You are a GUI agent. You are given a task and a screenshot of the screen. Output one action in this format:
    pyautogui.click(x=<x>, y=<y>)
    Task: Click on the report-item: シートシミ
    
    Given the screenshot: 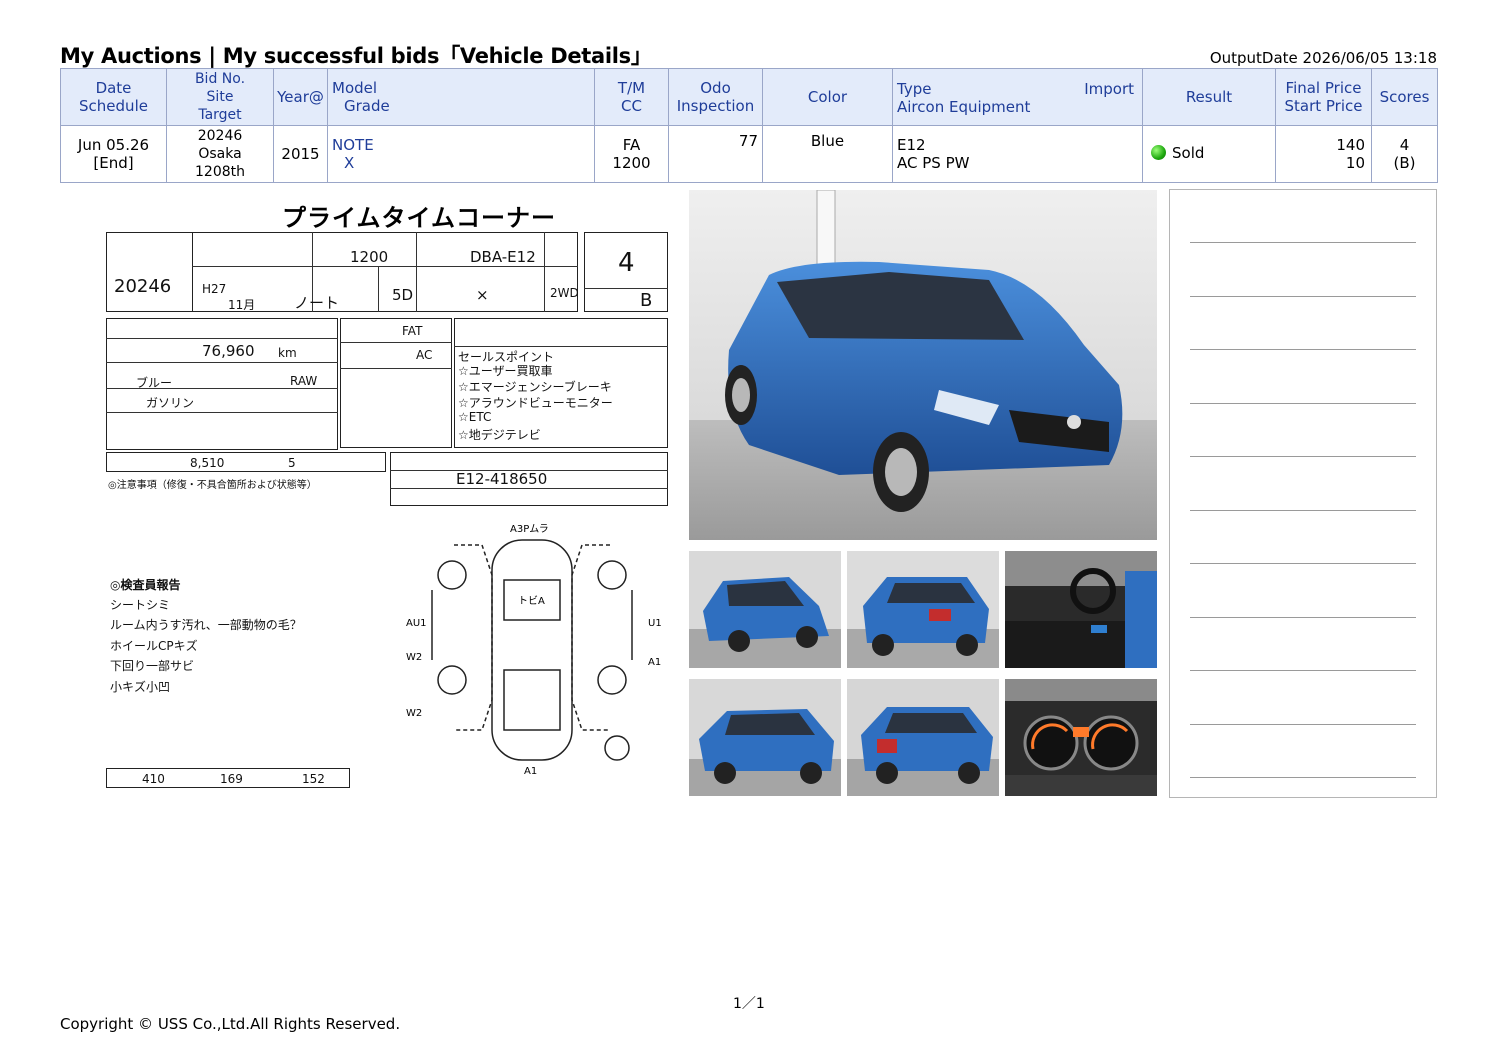 What is the action you would take?
    pyautogui.click(x=140, y=605)
    